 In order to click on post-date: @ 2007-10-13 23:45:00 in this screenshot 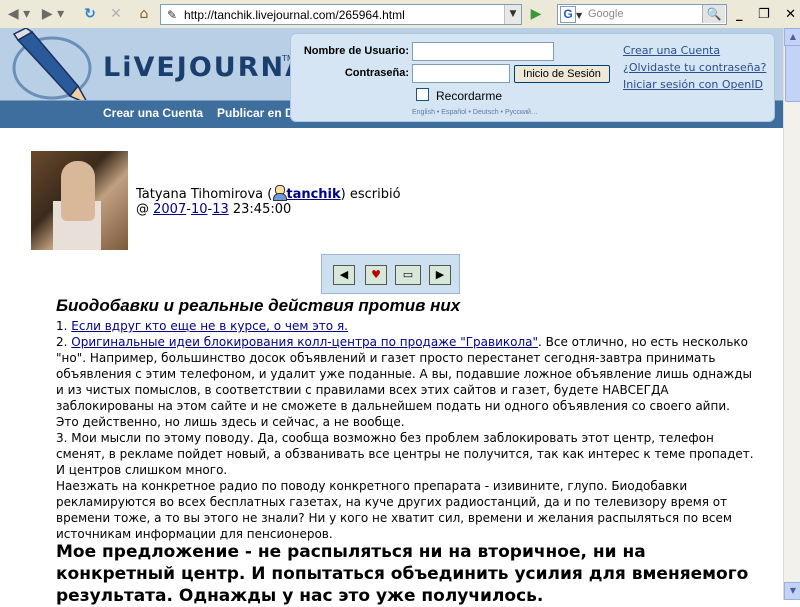, I will do `click(214, 209)`.